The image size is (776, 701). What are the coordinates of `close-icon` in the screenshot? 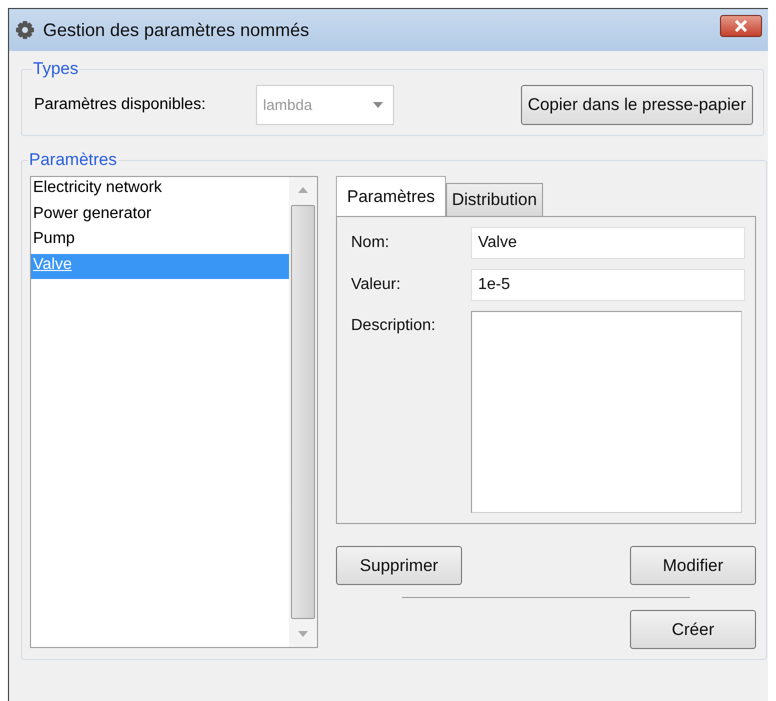 It's located at (741, 26).